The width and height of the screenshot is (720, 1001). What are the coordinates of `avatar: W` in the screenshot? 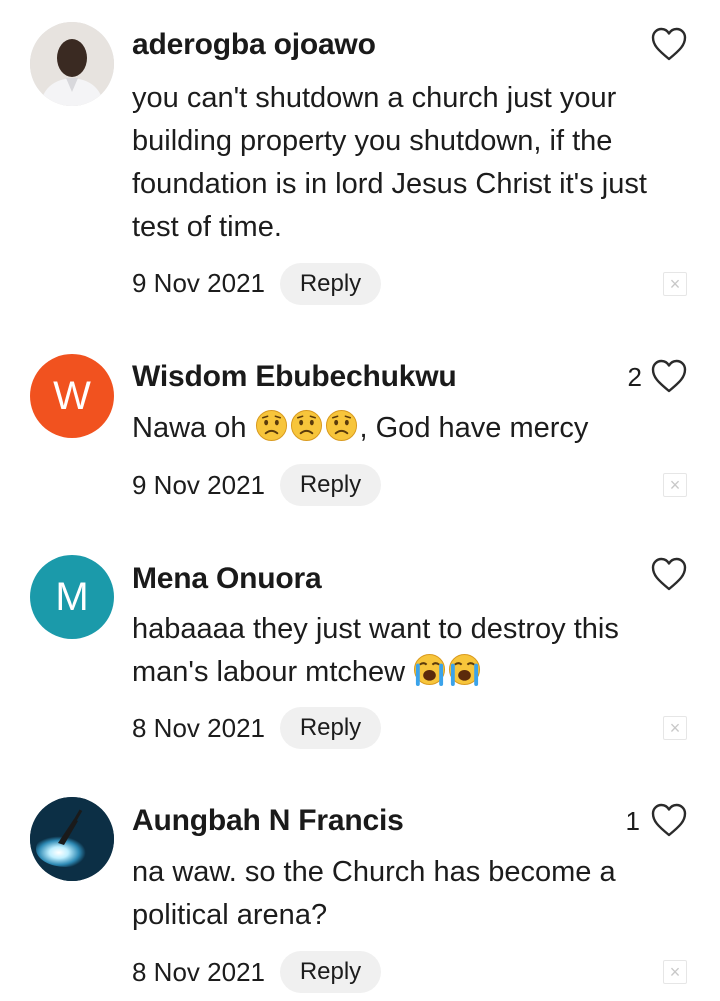 It's located at (72, 396).